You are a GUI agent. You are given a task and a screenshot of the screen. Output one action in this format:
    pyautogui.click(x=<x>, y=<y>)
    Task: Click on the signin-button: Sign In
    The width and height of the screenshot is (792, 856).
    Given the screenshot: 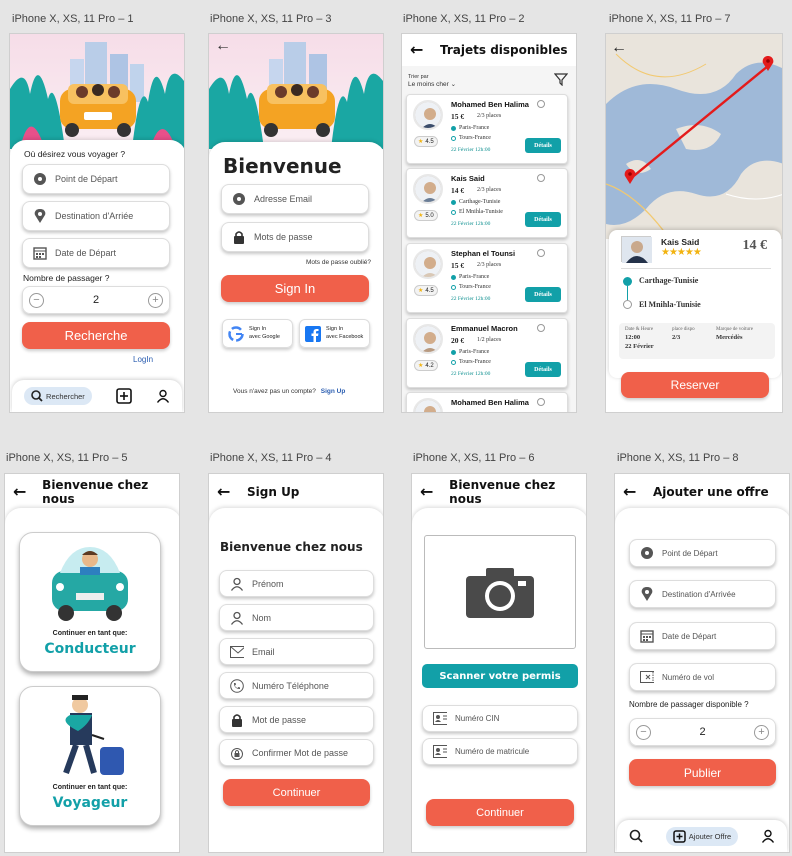 What is the action you would take?
    pyautogui.click(x=295, y=288)
    